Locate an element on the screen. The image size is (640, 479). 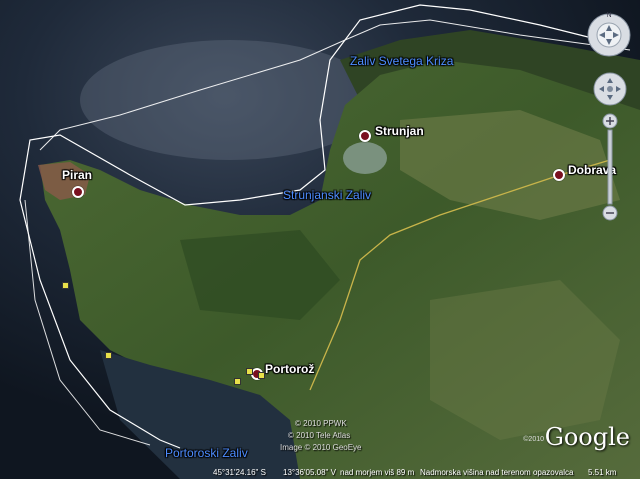
zoom-slider is located at coordinates (610, 167).